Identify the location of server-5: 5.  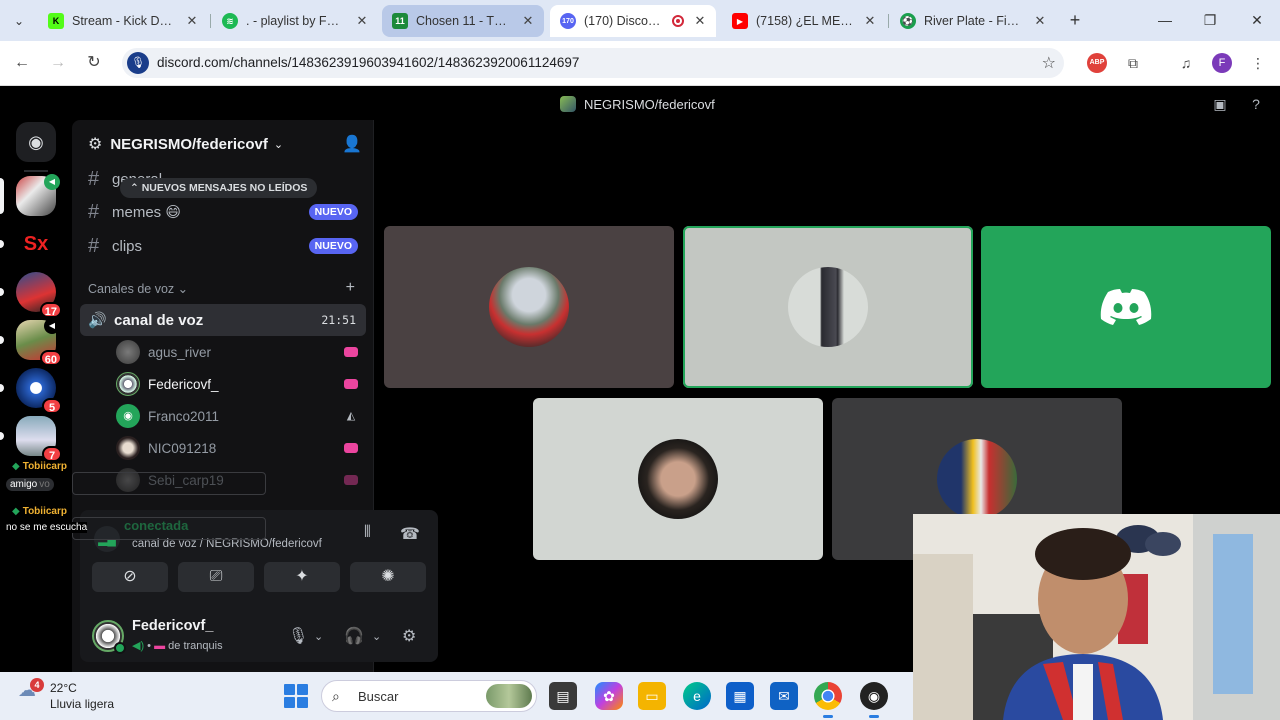
(39, 391).